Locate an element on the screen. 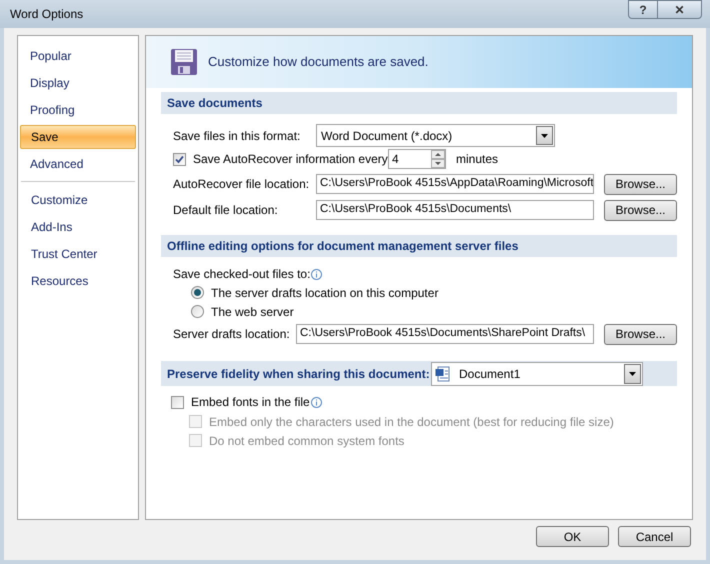  checkbox-label: Embed only the characters used in the document (best for reducing file size) is located at coordinates (411, 422).